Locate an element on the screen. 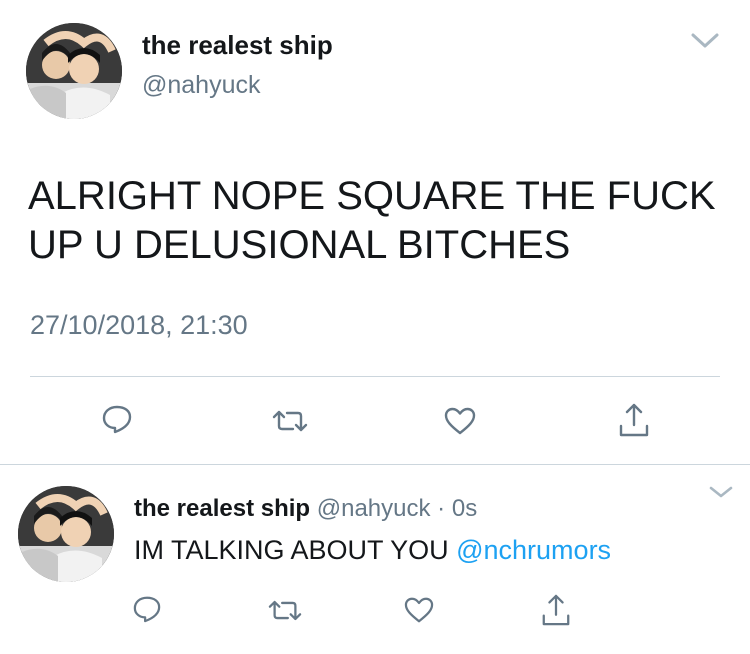  relative-time: 0s is located at coordinates (464, 508).